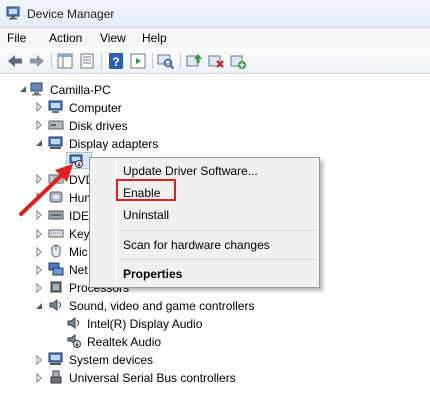 Image resolution: width=430 pixels, height=403 pixels. What do you see at coordinates (56, 287) in the screenshot?
I see `processor-icon` at bounding box center [56, 287].